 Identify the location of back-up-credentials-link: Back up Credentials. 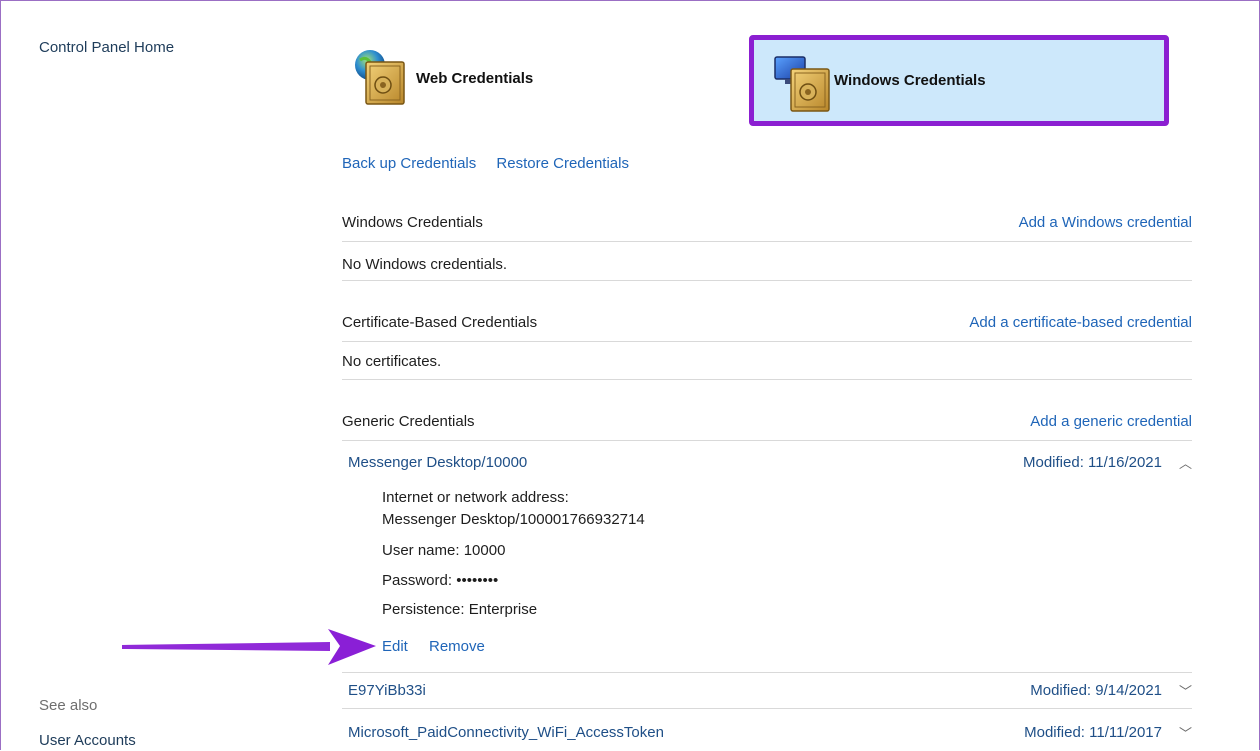
(409, 163).